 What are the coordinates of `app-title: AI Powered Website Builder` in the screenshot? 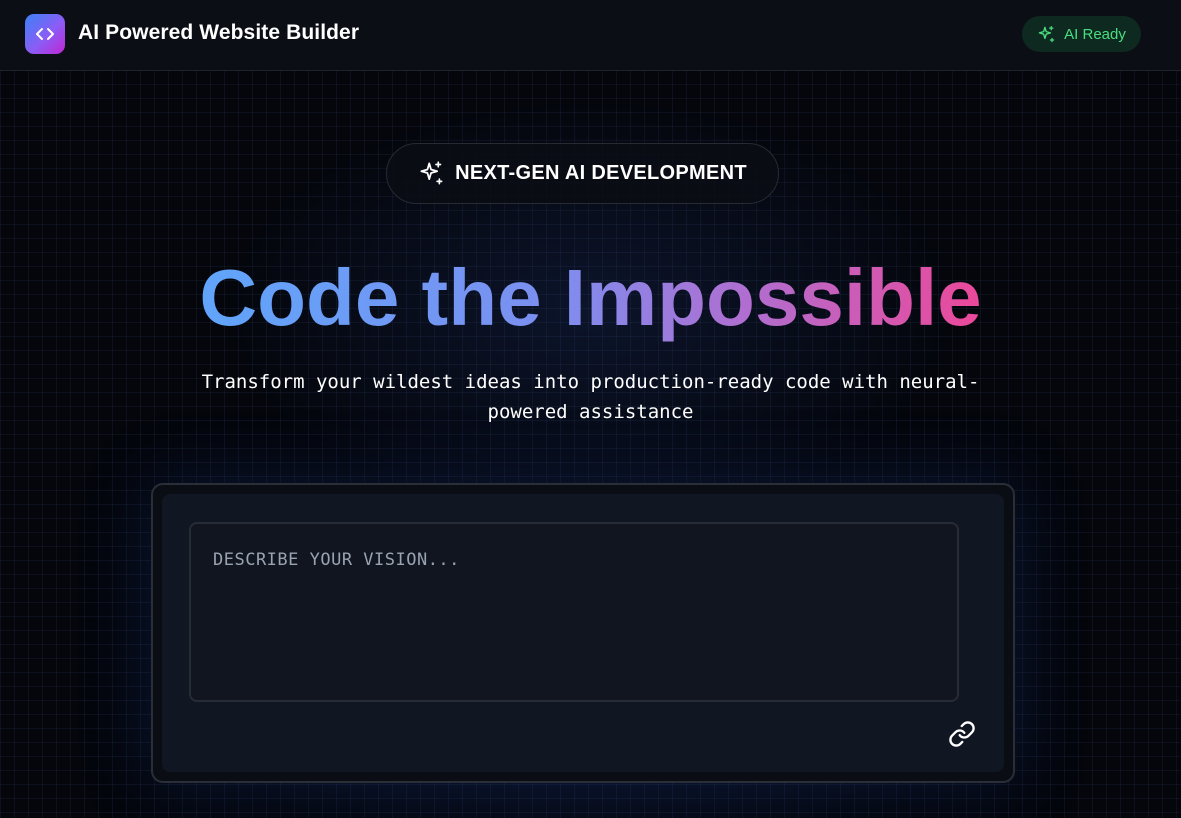 It's located at (219, 32).